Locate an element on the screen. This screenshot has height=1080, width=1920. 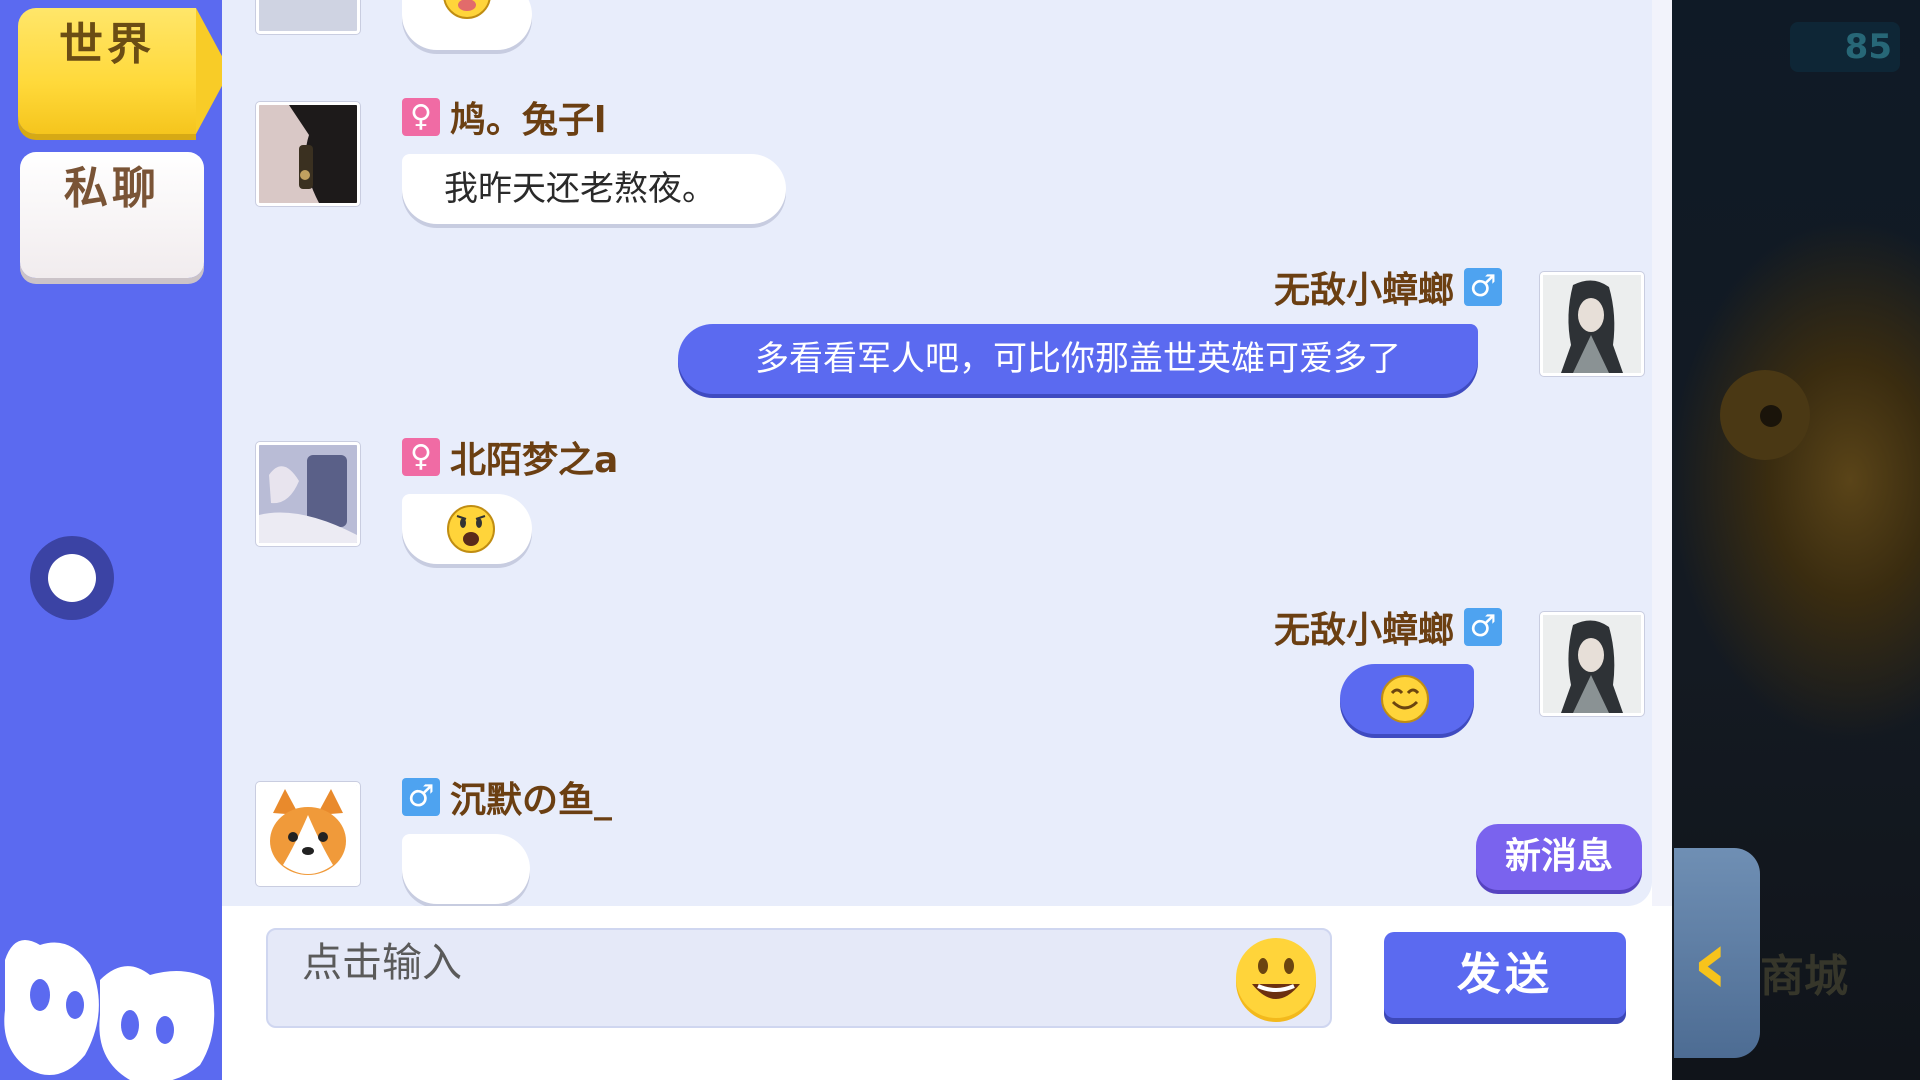
chevron-left-icon: ‹ is located at coordinates (1711, 962).